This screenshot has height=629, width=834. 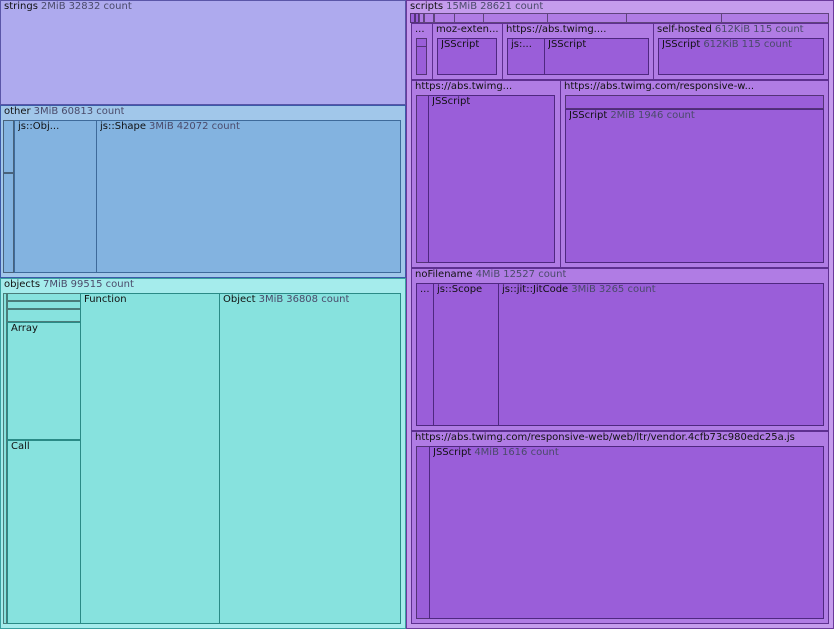 What do you see at coordinates (102, 284) in the screenshot?
I see `node-count: 99515 count` at bounding box center [102, 284].